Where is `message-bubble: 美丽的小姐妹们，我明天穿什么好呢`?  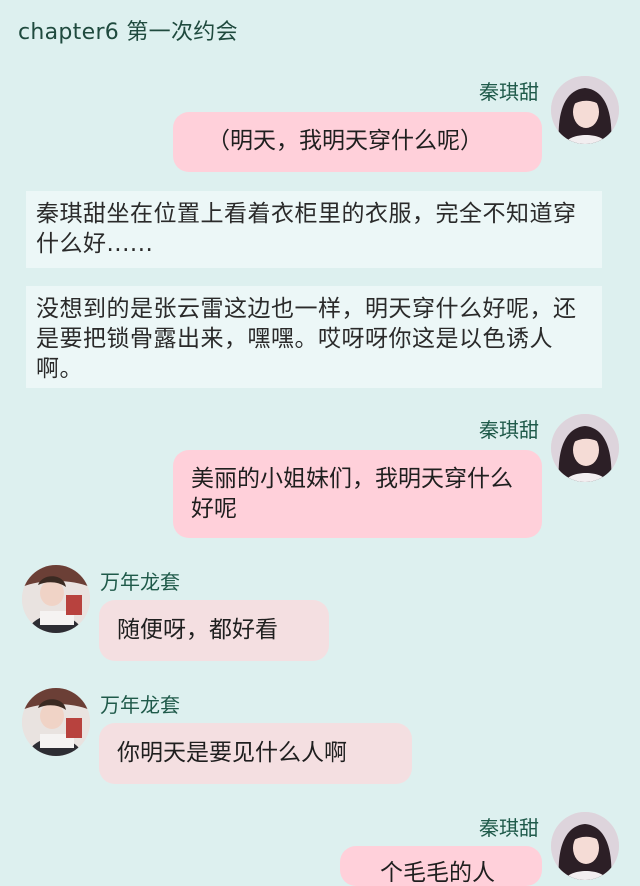
message-bubble: 美丽的小姐妹们，我明天穿什么好呢 is located at coordinates (357, 494).